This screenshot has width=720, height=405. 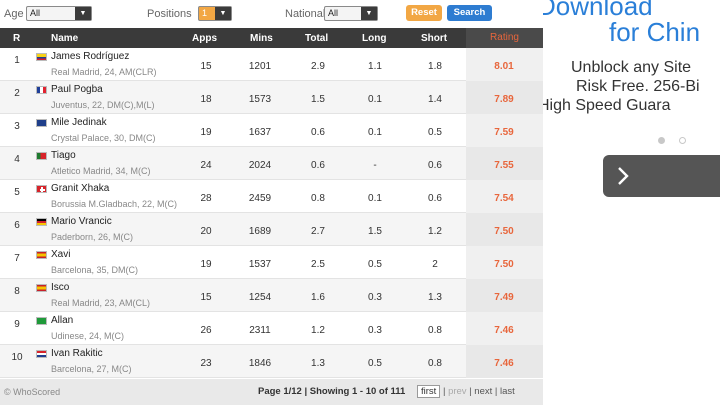 What do you see at coordinates (17, 324) in the screenshot?
I see `rank-cell: 9` at bounding box center [17, 324].